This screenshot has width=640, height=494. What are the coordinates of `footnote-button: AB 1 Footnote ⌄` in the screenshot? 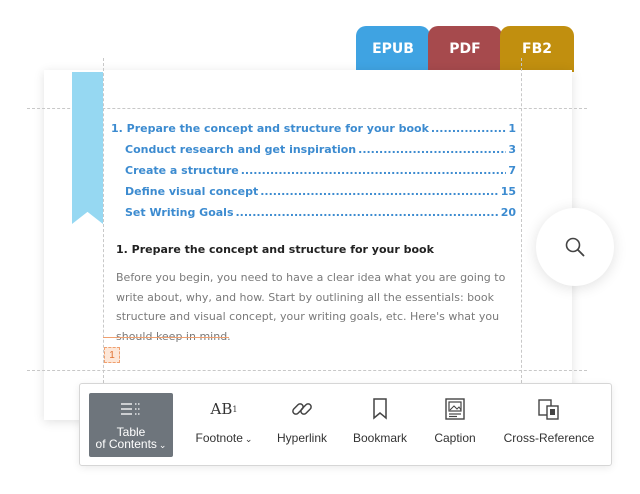 It's located at (224, 425).